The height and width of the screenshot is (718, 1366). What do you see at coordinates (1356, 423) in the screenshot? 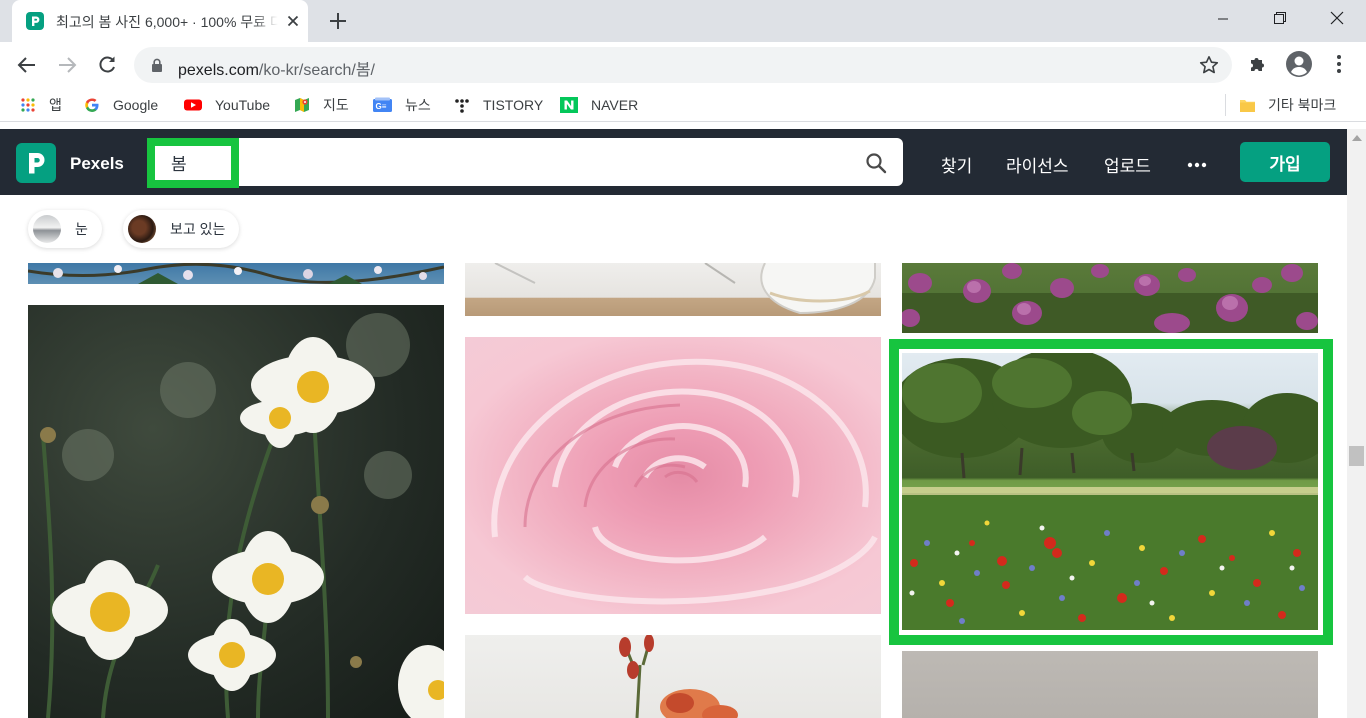
I see `page-scrollbar` at bounding box center [1356, 423].